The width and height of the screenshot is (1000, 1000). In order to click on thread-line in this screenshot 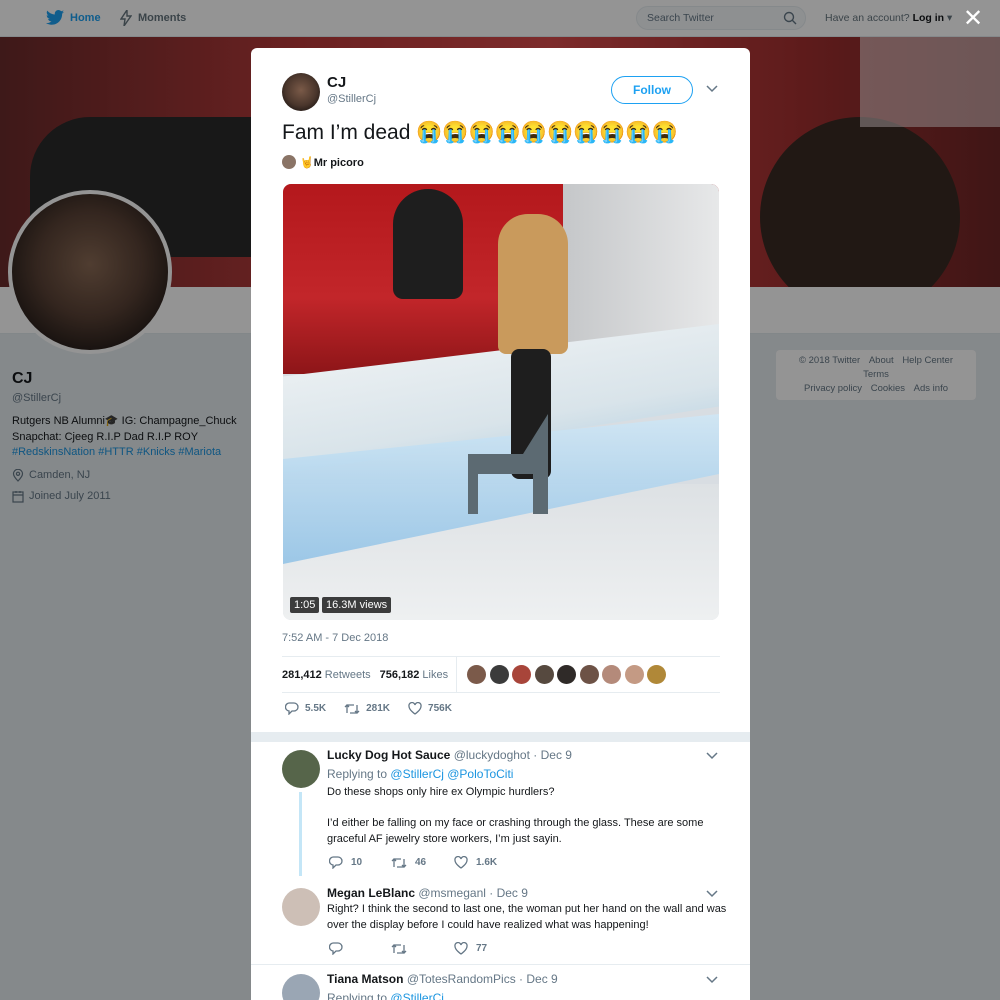, I will do `click(300, 834)`.